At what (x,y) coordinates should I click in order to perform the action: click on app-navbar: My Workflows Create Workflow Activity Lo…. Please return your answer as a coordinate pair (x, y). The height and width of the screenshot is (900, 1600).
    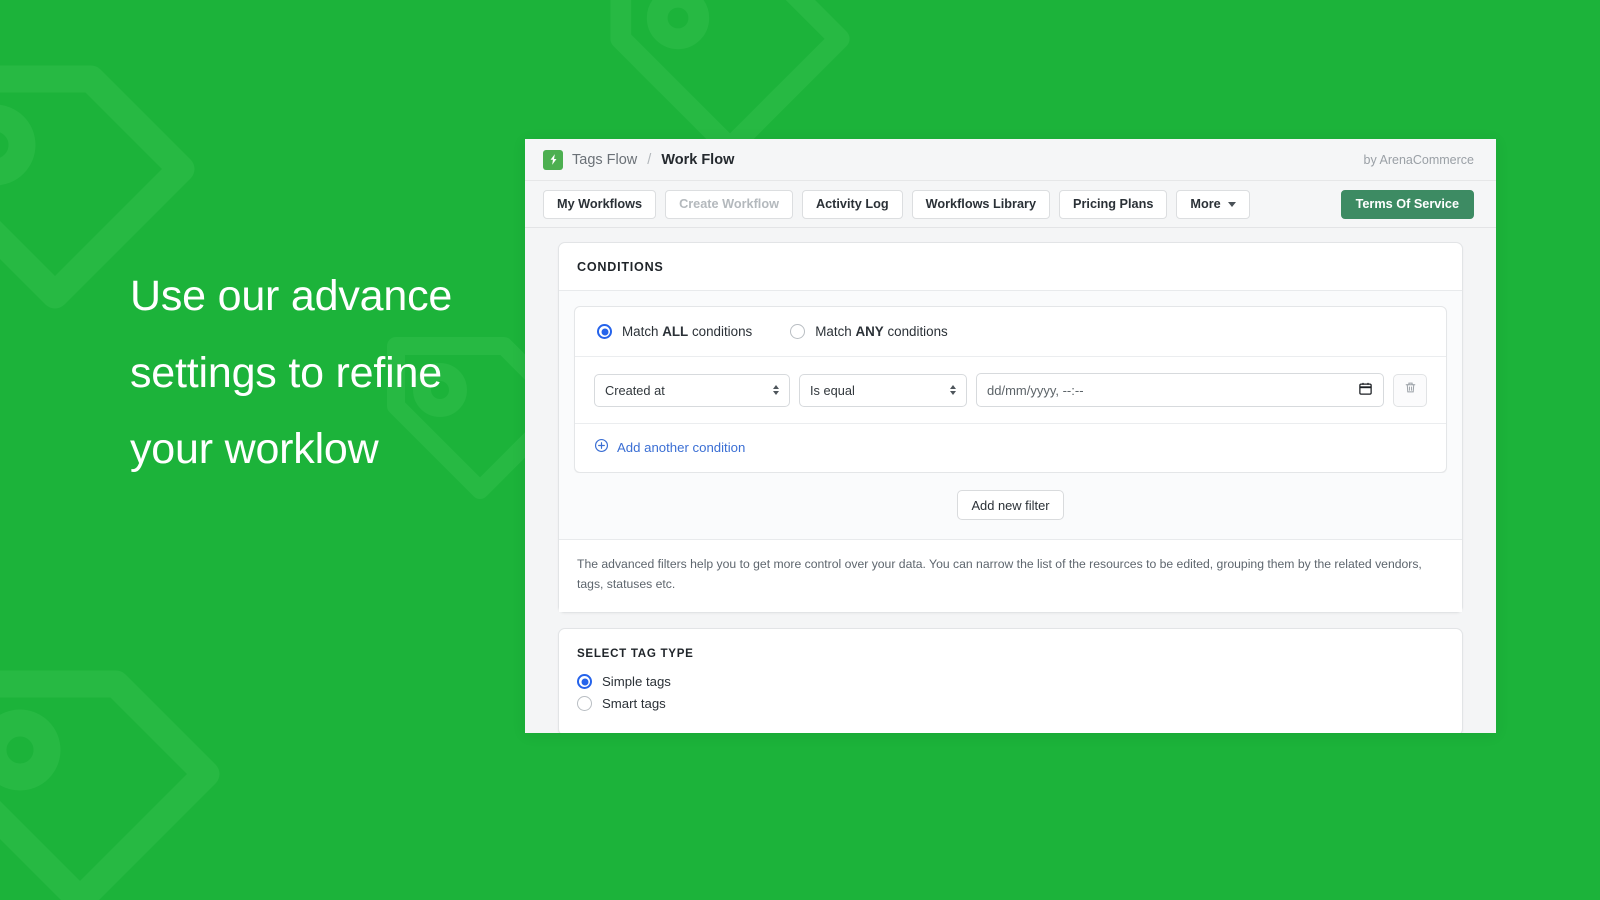
    Looking at the image, I should click on (1010, 204).